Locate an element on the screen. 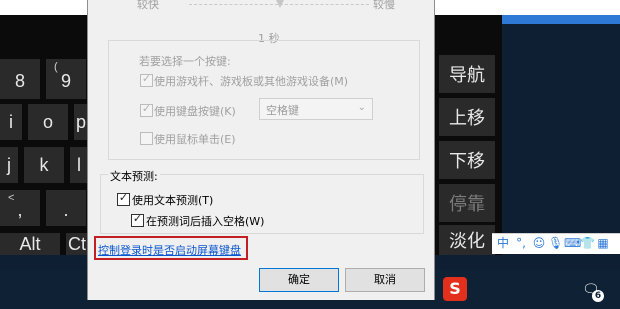 Image resolution: width=620 pixels, height=309 pixels. key-p: p is located at coordinates (81, 122).